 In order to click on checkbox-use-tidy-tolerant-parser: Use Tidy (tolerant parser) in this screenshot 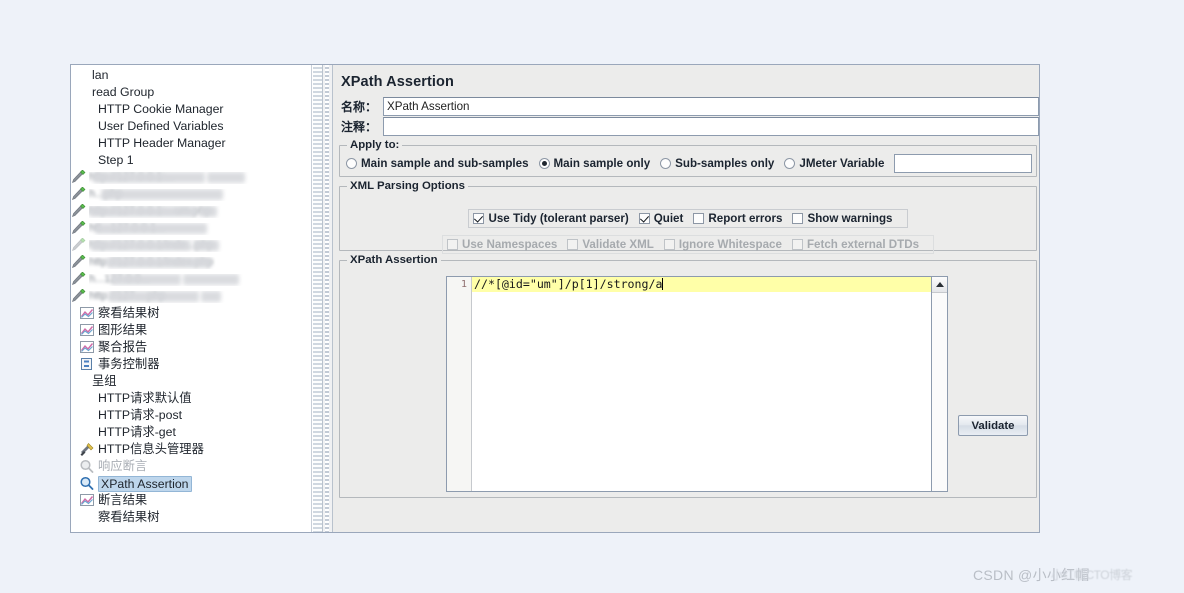, I will do `click(551, 218)`.